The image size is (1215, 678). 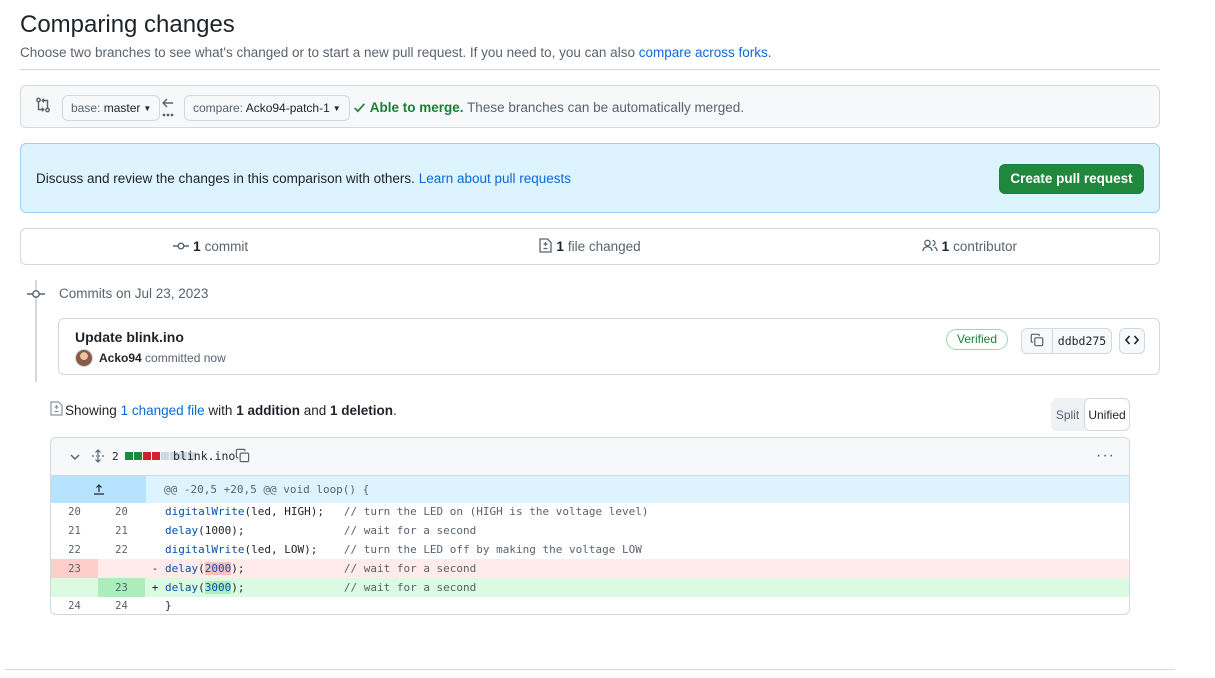 What do you see at coordinates (74, 512) in the screenshot?
I see `old-line-number: 20` at bounding box center [74, 512].